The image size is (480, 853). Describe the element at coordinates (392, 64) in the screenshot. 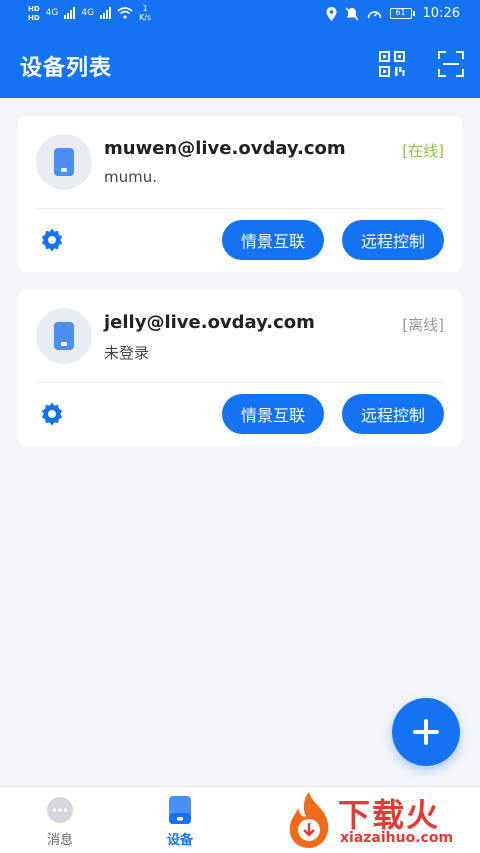

I see `qr-code-icon` at that location.